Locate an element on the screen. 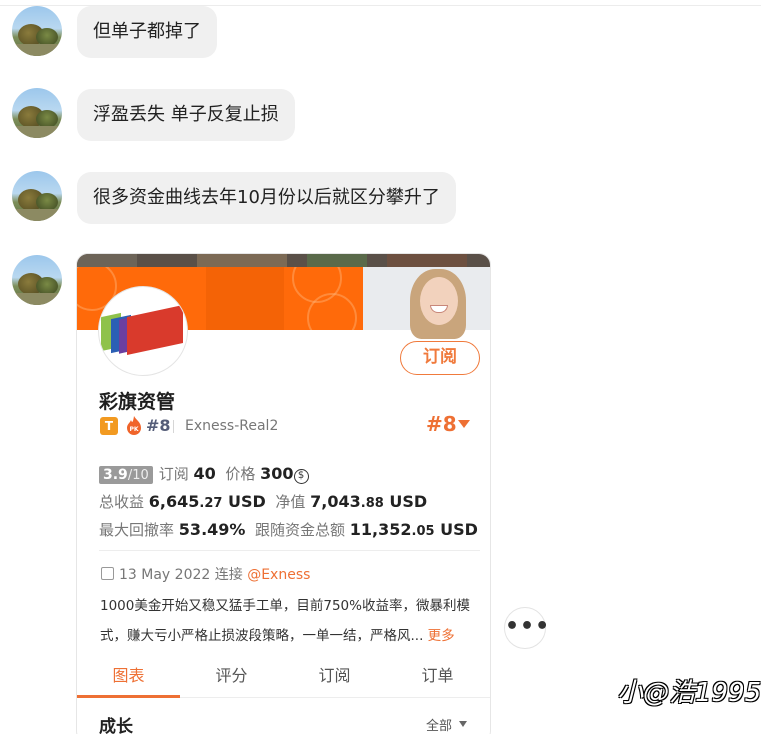  stats-row-3: 最大回撤率 53.49% 跟随资金总额 11,352.05 USD is located at coordinates (288, 529).